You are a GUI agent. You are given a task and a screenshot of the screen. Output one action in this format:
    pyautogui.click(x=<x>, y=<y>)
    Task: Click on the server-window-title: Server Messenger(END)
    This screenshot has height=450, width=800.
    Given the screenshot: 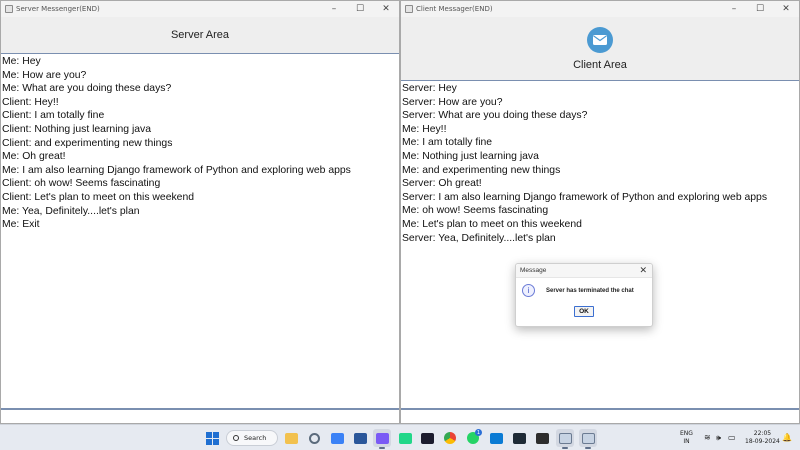 What is the action you would take?
    pyautogui.click(x=58, y=9)
    